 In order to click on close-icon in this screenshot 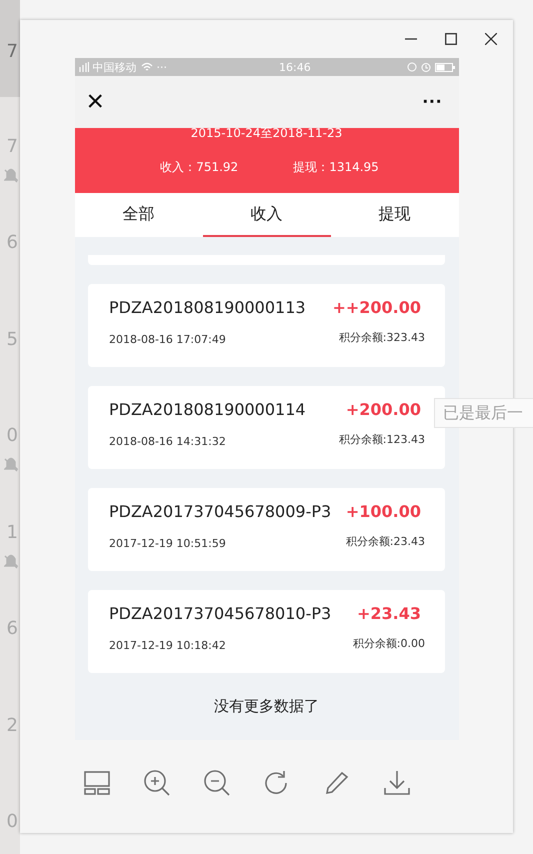, I will do `click(491, 39)`.